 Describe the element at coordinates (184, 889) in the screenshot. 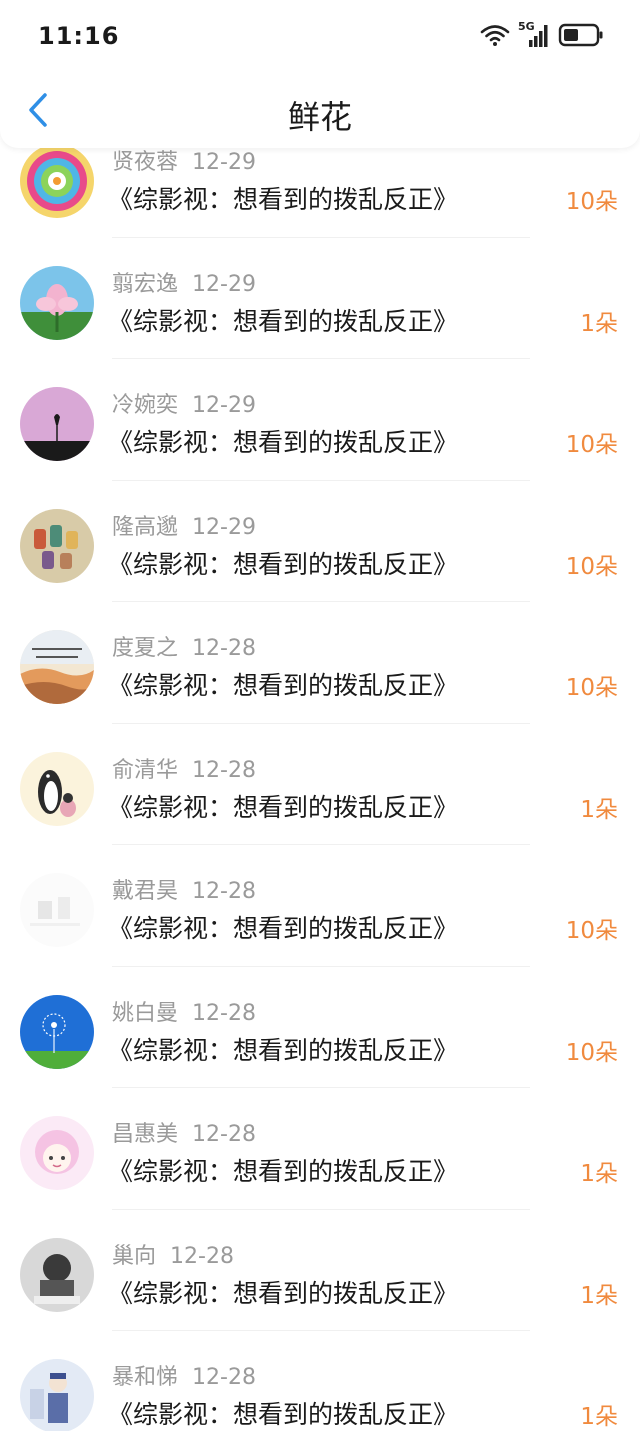

I see `item-meta: 戴君昊 12-28` at that location.